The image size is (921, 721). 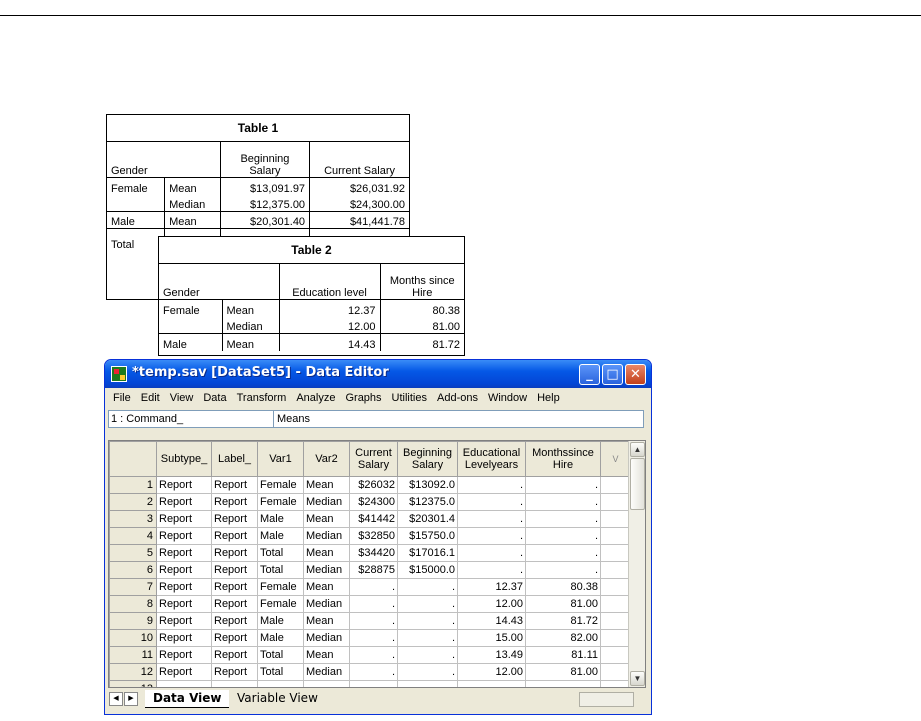 What do you see at coordinates (409, 398) in the screenshot?
I see `menu-utilities: Utilities` at bounding box center [409, 398].